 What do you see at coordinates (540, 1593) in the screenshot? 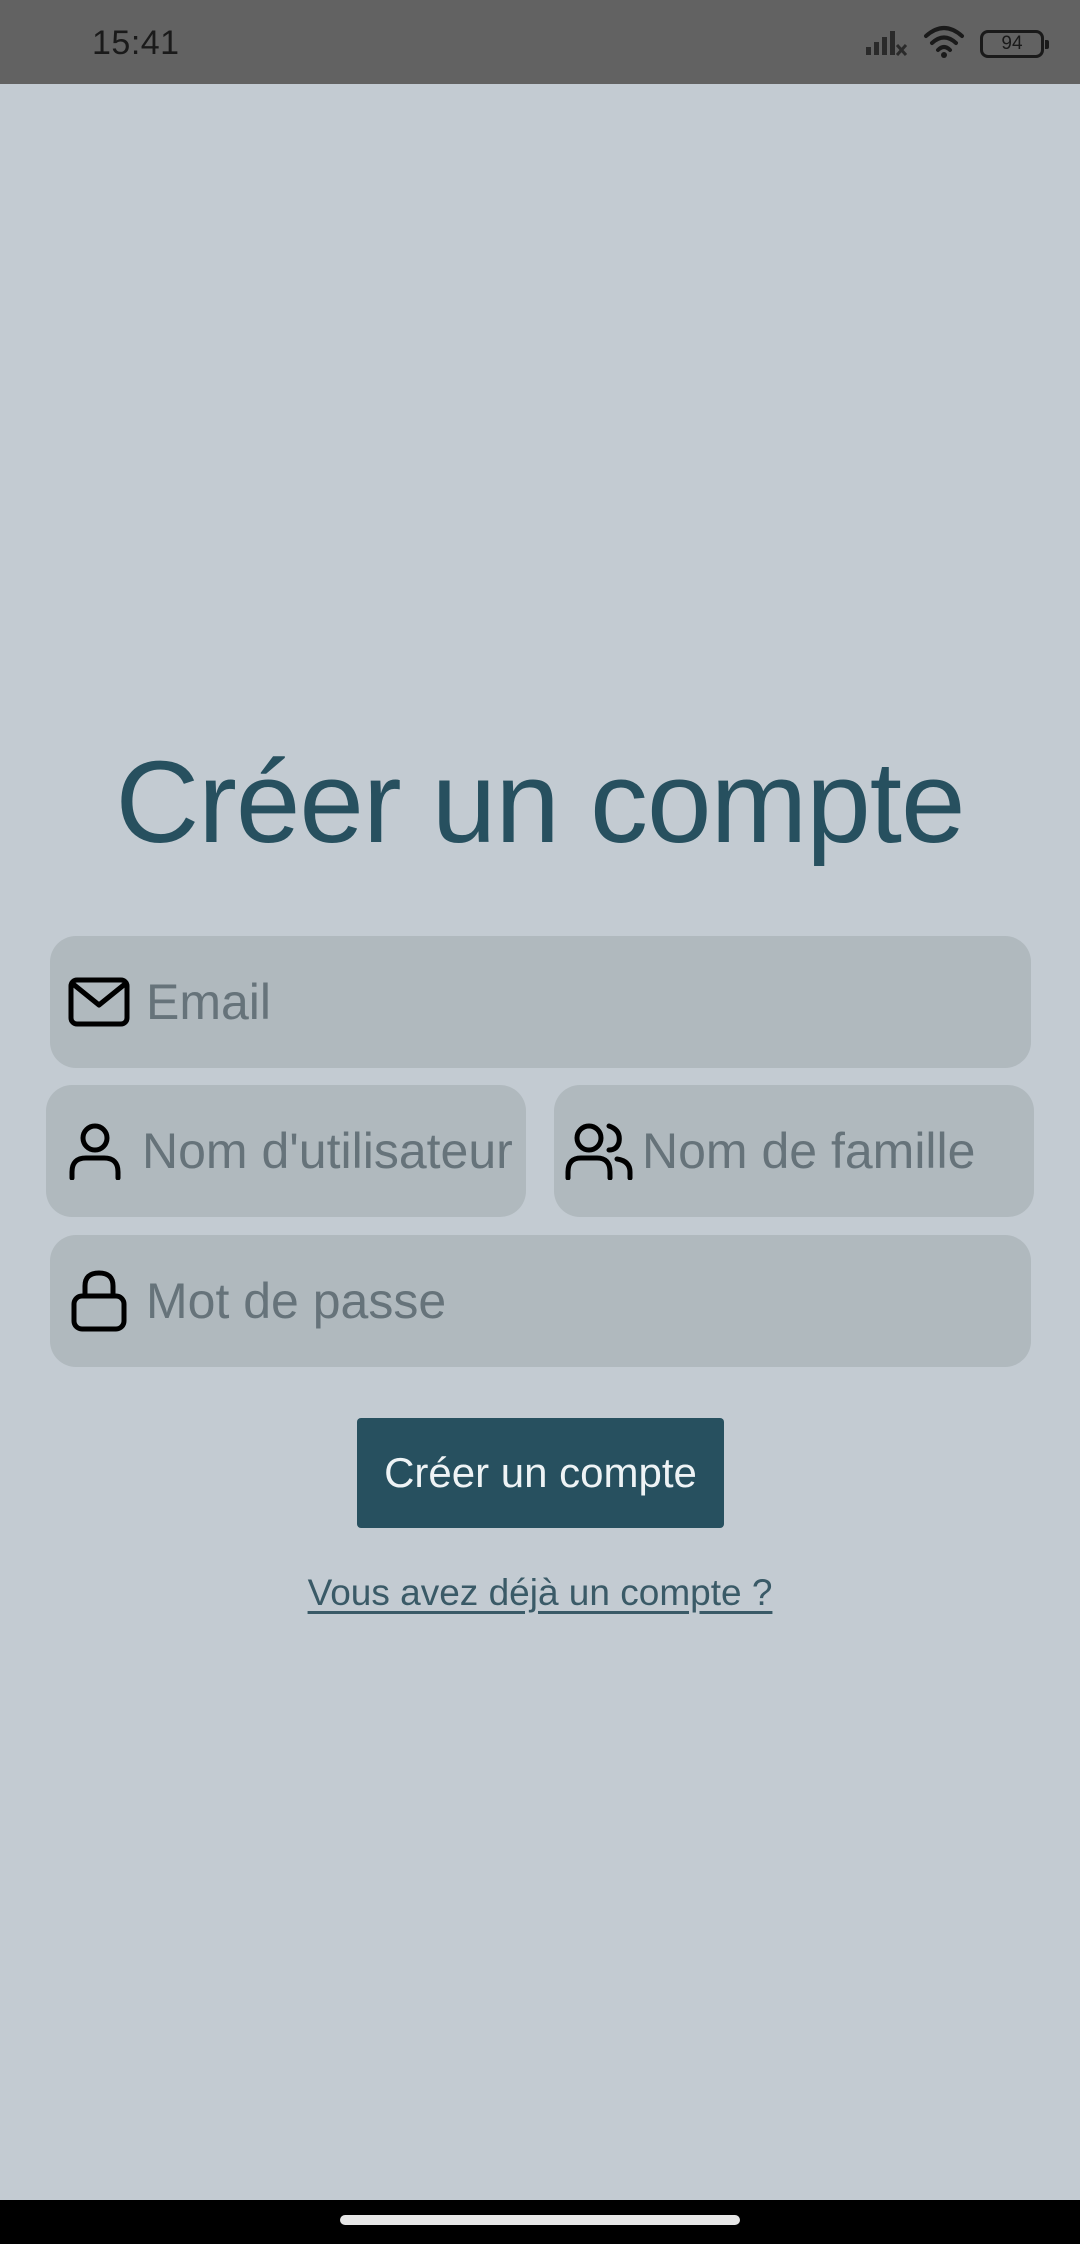
I see `login-link: Vous avez déjà un compte ?` at bounding box center [540, 1593].